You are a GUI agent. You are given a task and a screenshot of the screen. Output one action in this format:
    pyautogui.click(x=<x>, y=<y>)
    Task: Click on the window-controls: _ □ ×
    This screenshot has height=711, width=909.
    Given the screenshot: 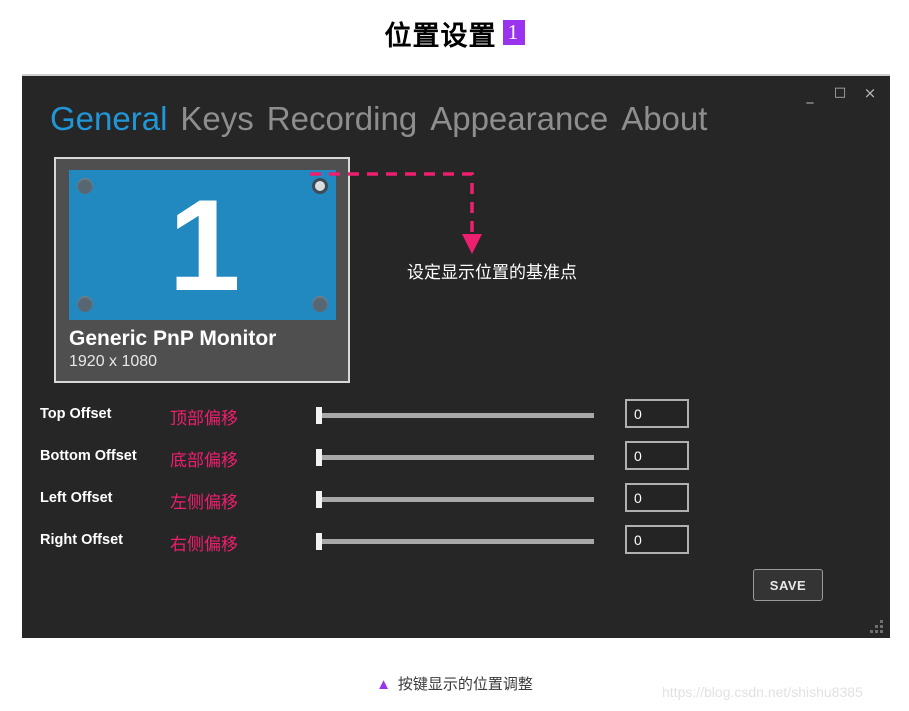 What is the action you would take?
    pyautogui.click(x=840, y=95)
    